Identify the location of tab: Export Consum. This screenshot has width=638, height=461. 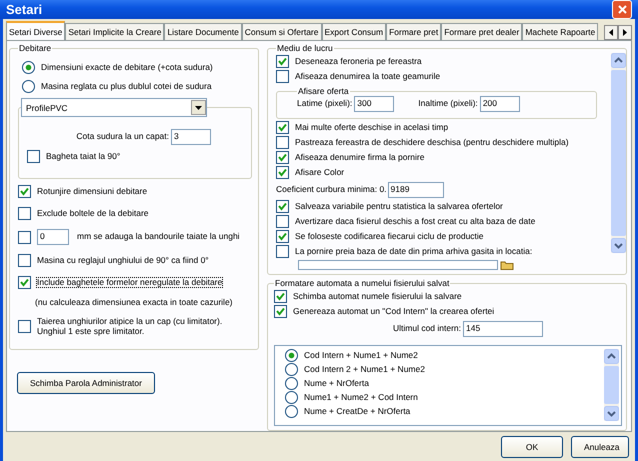
(354, 31).